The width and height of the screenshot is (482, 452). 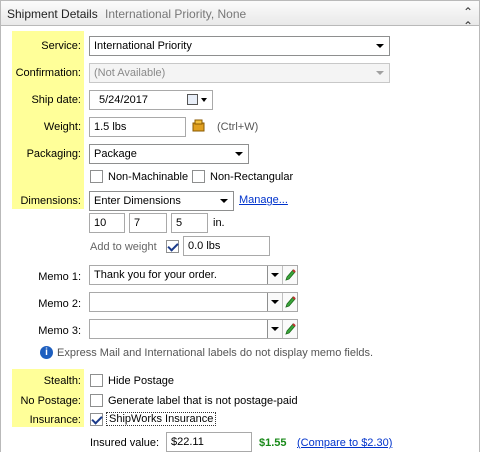 What do you see at coordinates (62, 381) in the screenshot?
I see `stealth-label: Stealth:` at bounding box center [62, 381].